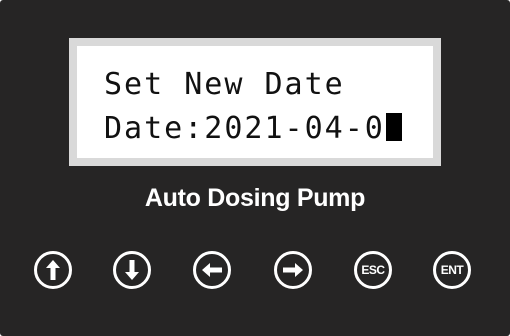  What do you see at coordinates (255, 198) in the screenshot?
I see `device-label: Auto Dosing Pump` at bounding box center [255, 198].